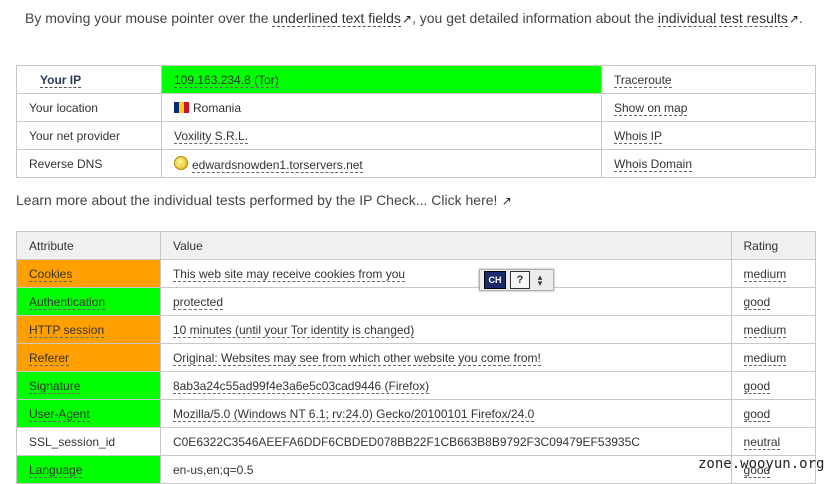  What do you see at coordinates (336, 18) in the screenshot?
I see `underlined-text-fields-link: underlined text fields` at bounding box center [336, 18].